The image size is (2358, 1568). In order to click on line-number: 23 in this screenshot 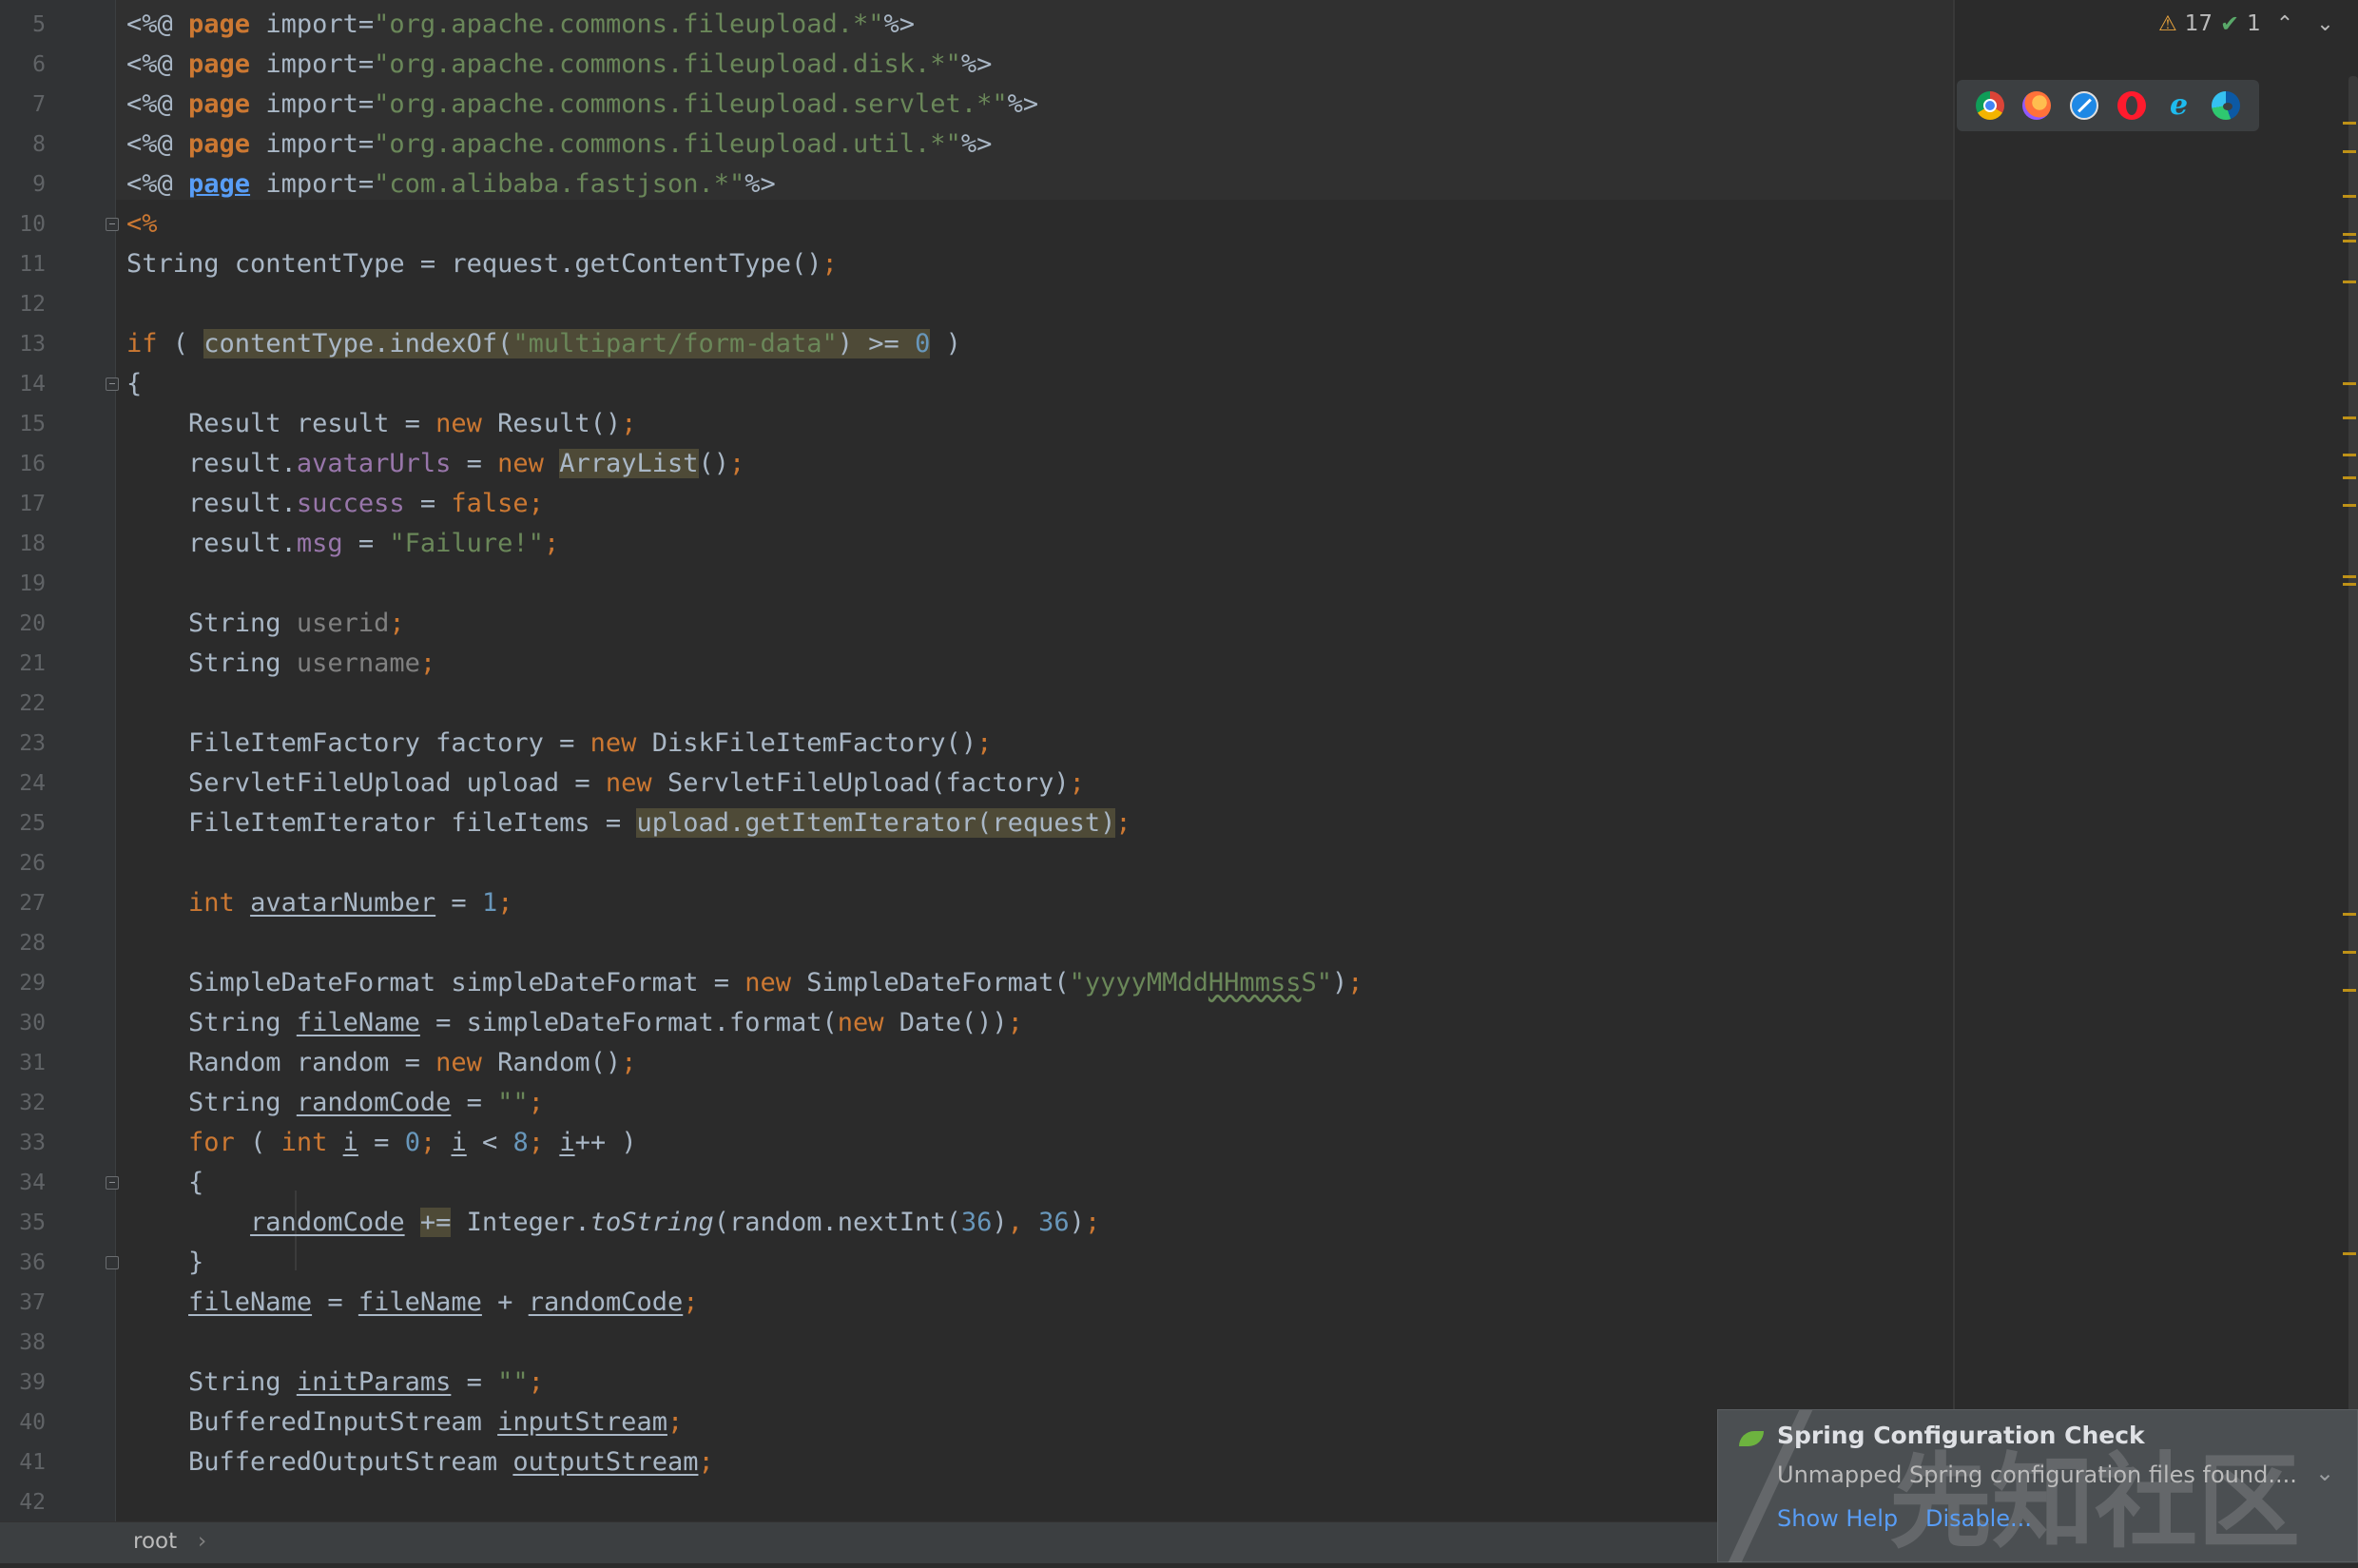, I will do `click(32, 743)`.